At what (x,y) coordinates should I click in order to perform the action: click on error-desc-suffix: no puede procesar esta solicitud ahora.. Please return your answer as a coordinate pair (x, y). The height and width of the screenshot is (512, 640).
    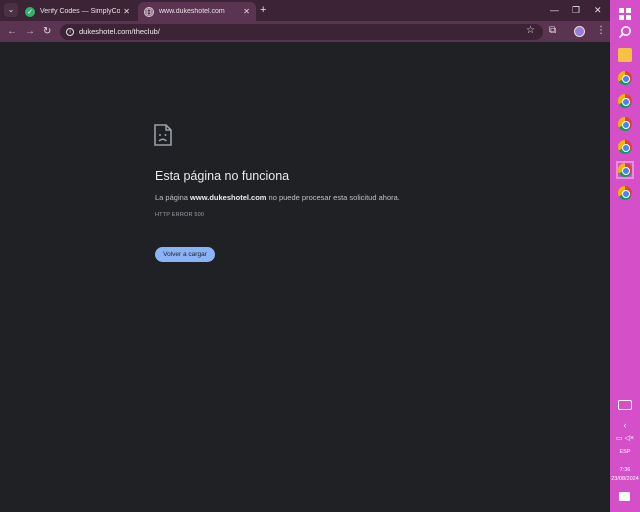
    Looking at the image, I should click on (333, 197).